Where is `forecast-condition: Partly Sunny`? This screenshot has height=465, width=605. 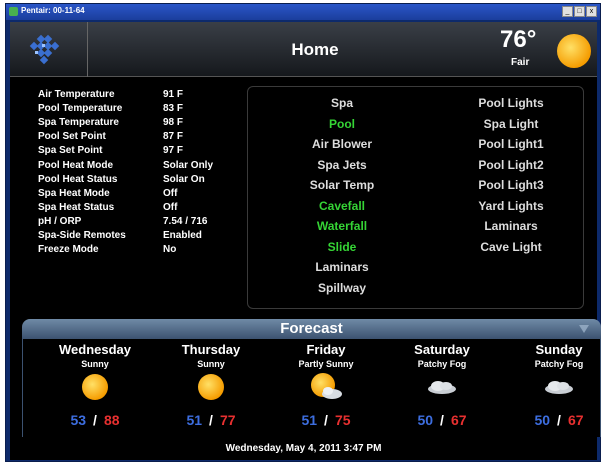 forecast-condition: Partly Sunny is located at coordinates (326, 364).